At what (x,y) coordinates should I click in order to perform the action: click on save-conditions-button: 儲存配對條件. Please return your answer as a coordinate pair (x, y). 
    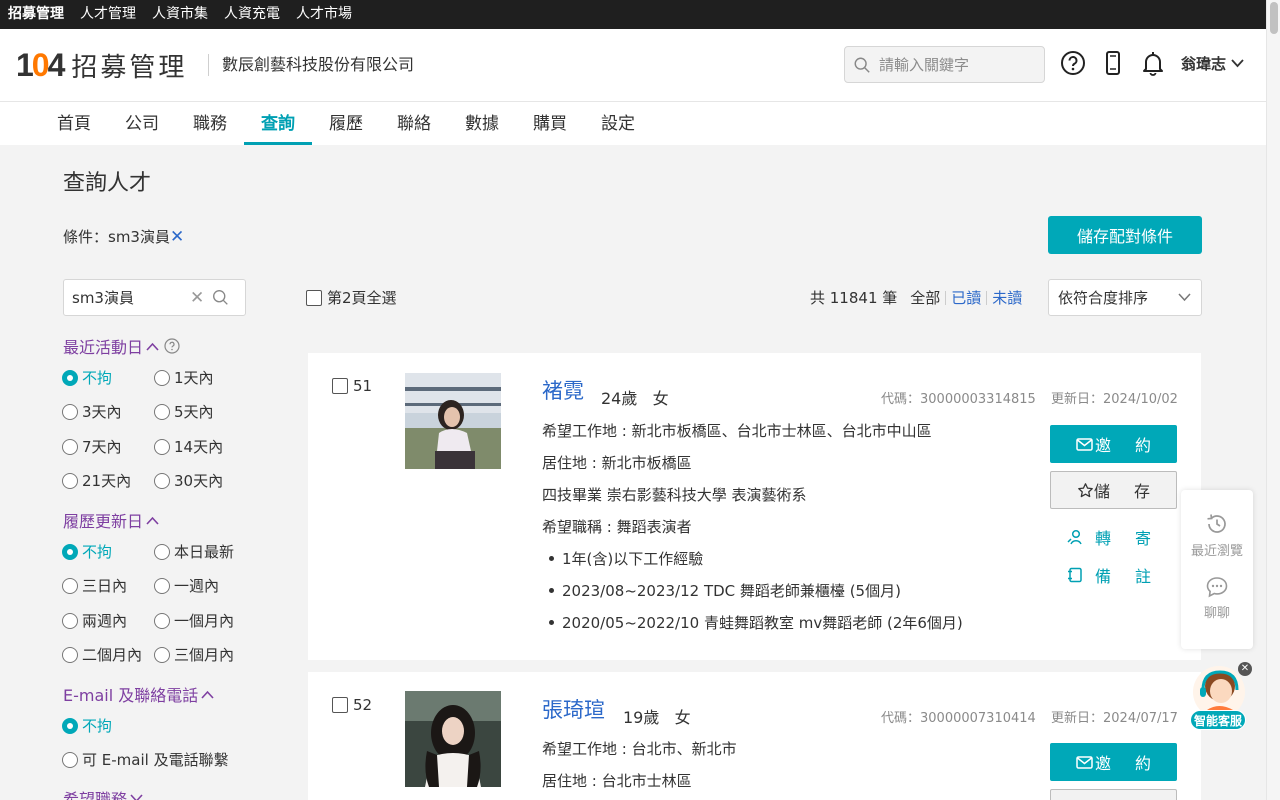
    Looking at the image, I should click on (1125, 235).